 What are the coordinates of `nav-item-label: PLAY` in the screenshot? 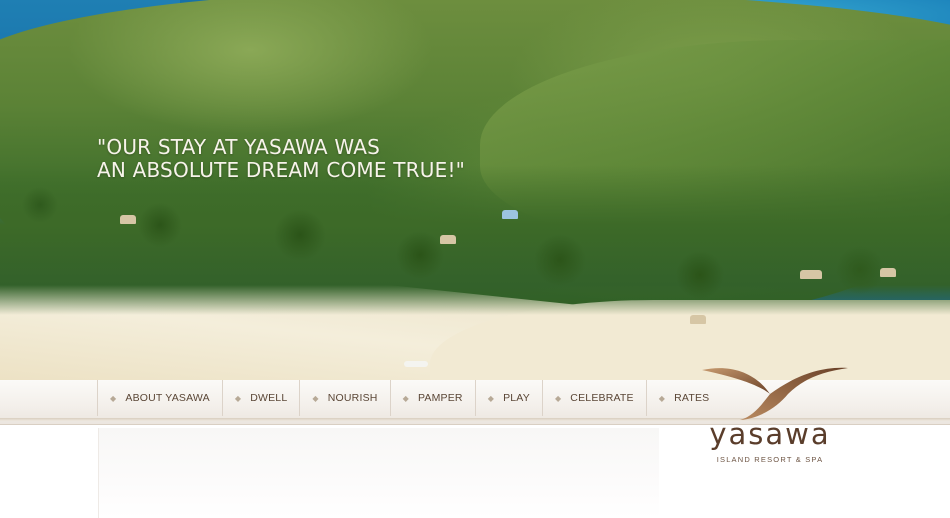 It's located at (516, 398).